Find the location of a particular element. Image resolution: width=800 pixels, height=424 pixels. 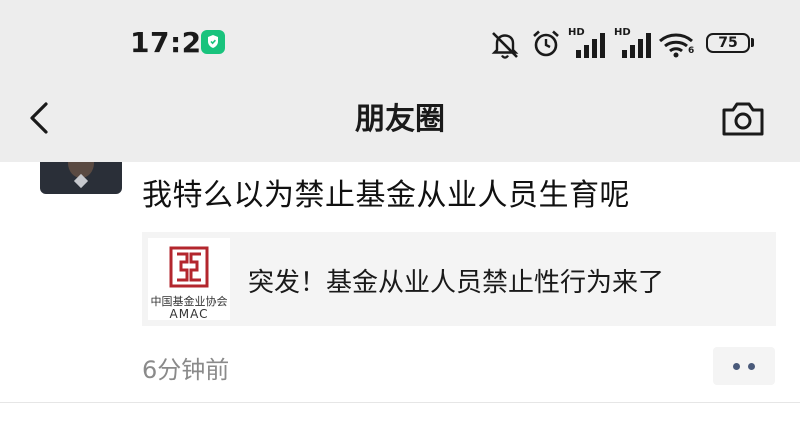

battery-icon: 75 is located at coordinates (728, 43).